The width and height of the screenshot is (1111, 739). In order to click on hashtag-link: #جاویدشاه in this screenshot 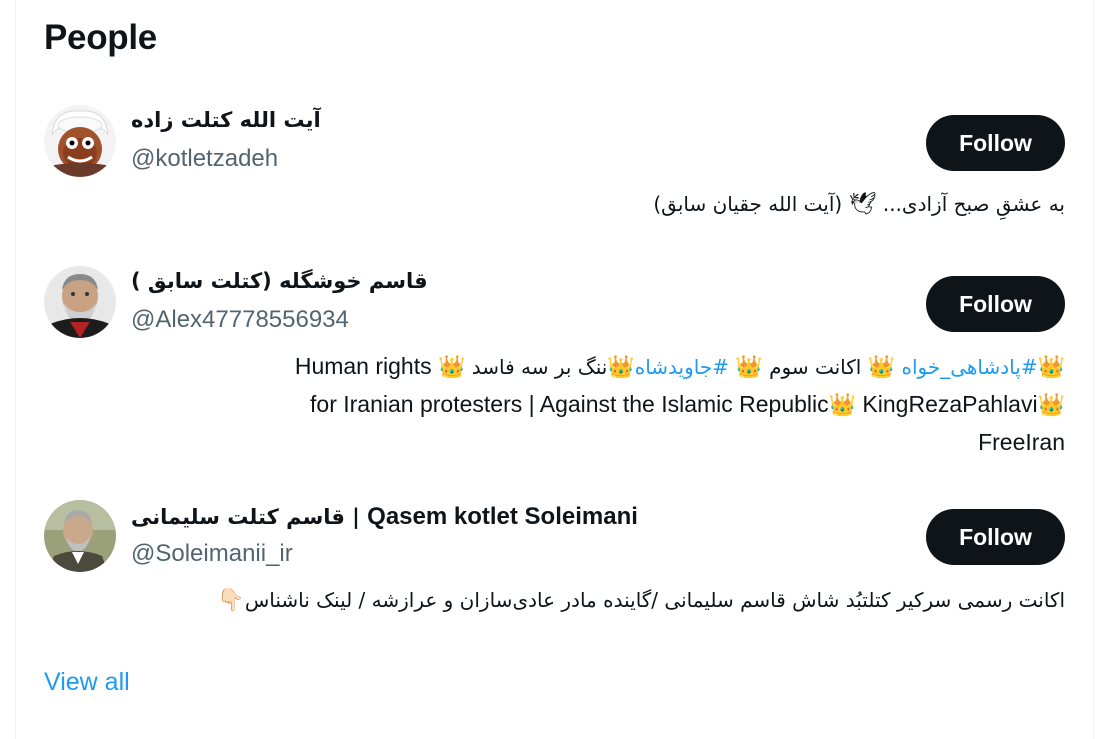, I will do `click(682, 367)`.